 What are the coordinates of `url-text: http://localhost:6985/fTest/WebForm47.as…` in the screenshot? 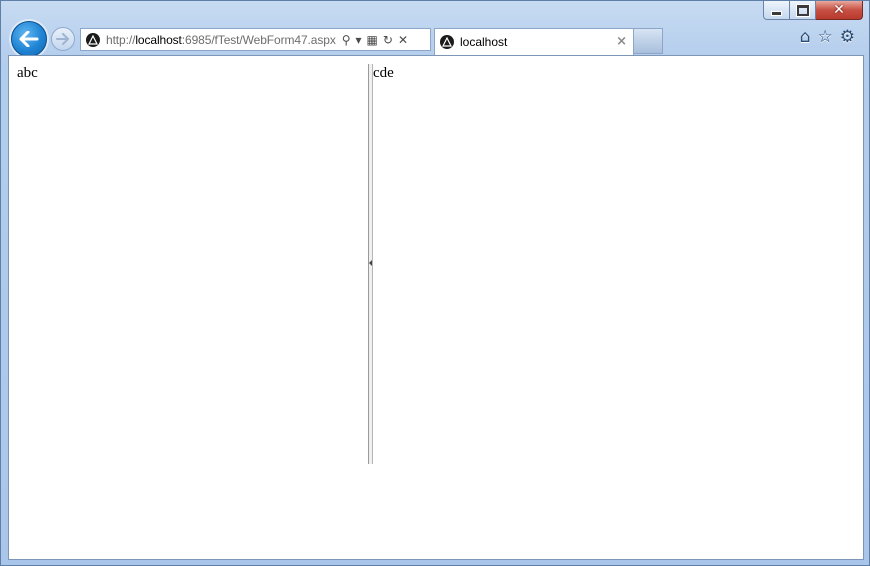 It's located at (221, 40).